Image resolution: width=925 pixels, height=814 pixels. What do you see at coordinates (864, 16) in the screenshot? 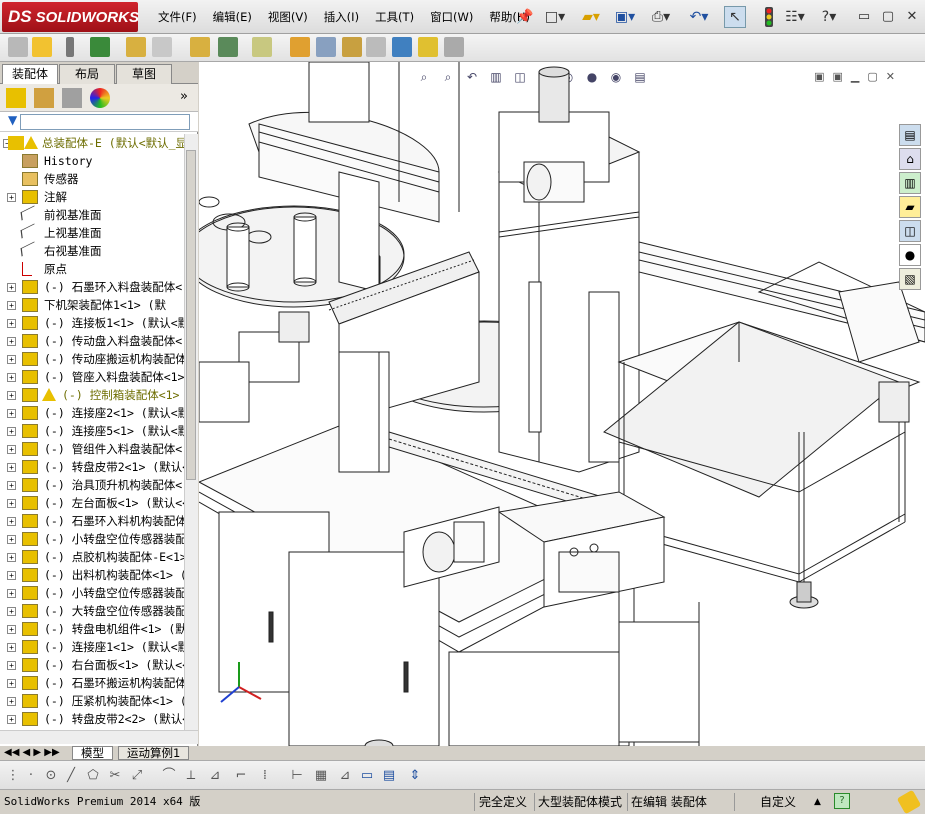
I see `minimize-icon: ▭` at bounding box center [864, 16].